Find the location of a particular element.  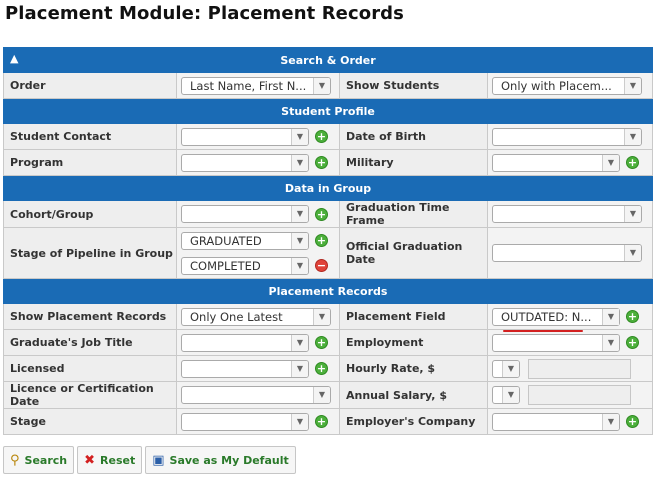

military-label: Military is located at coordinates (413, 162).